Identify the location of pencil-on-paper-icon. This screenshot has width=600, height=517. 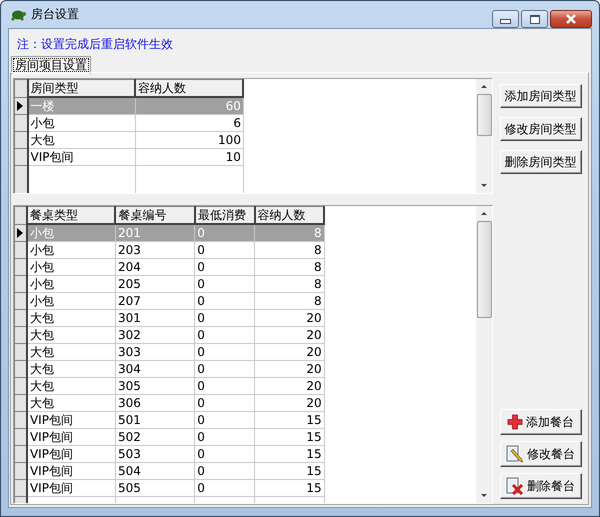
(515, 454).